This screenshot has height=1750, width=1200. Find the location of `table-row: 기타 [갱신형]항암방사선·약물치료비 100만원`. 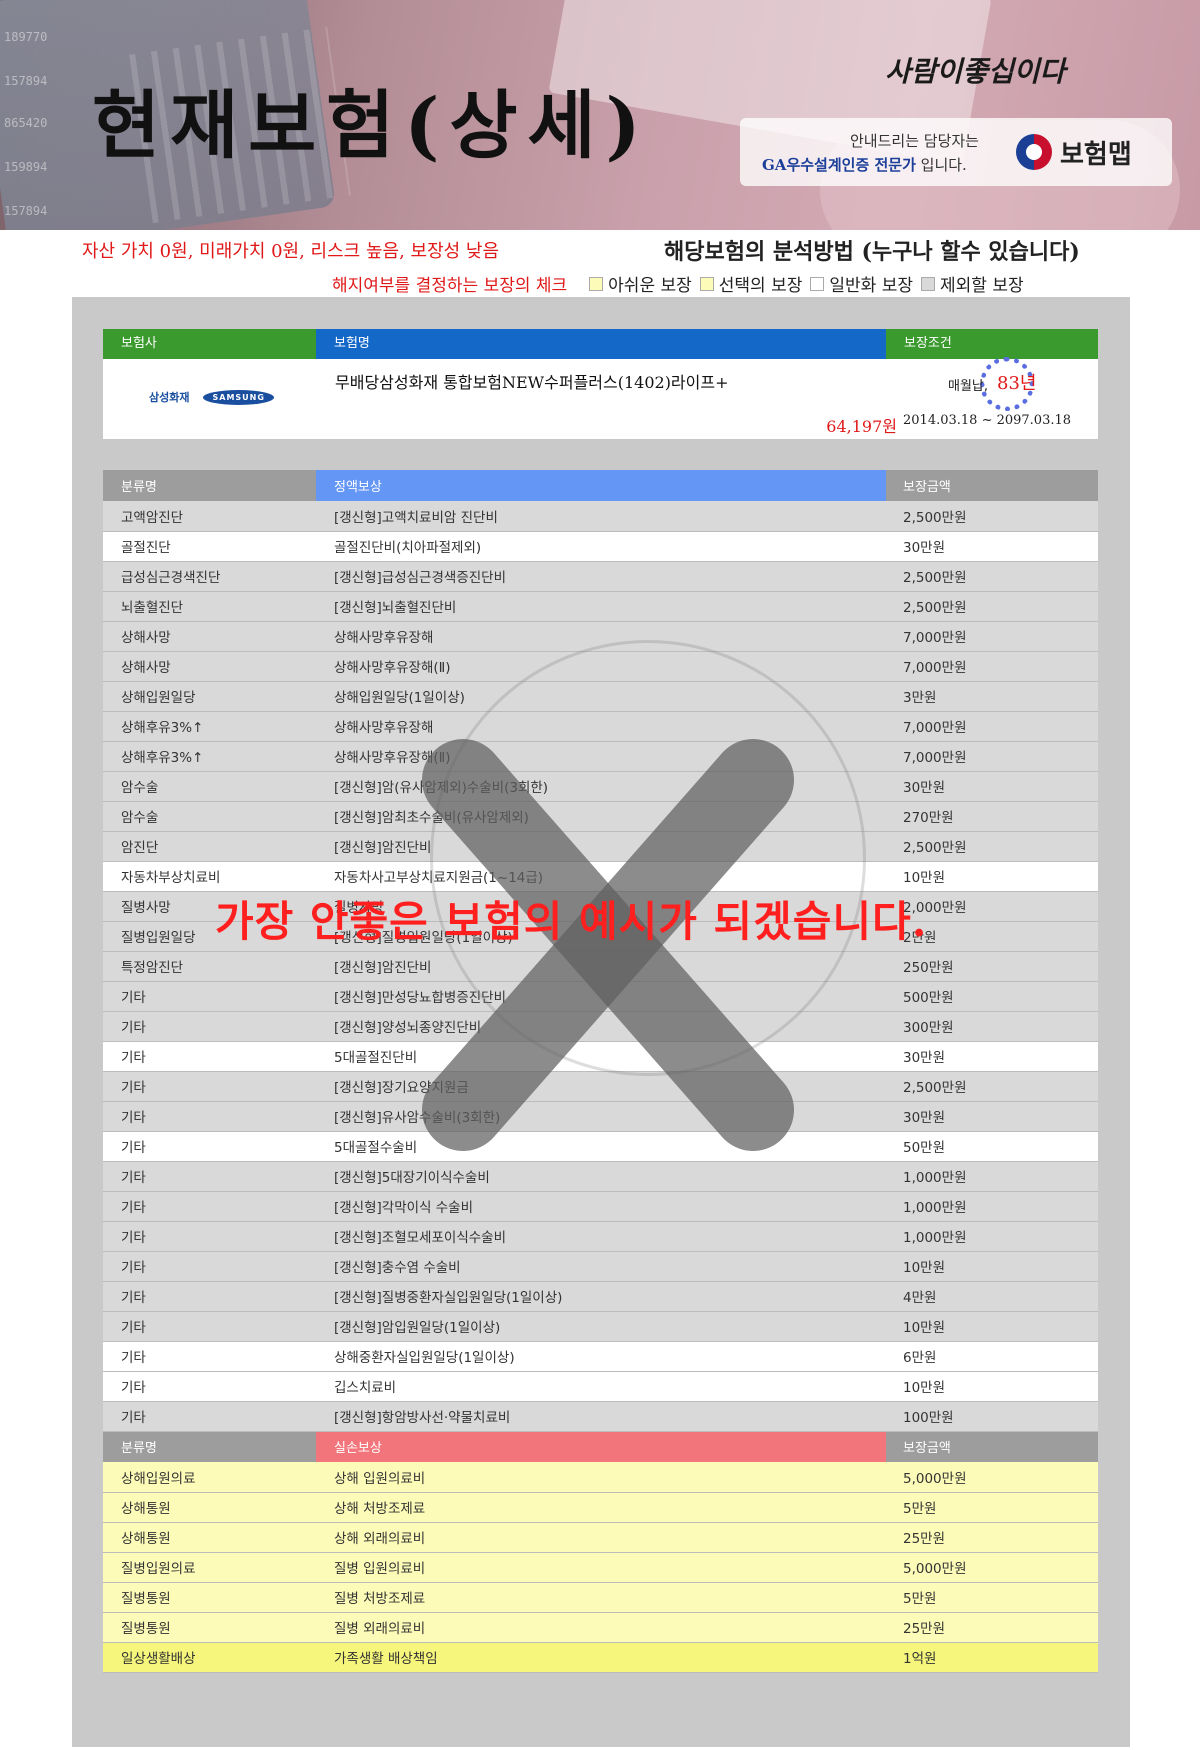

table-row: 기타 [갱신형]항암방사선·약물치료비 100만원 is located at coordinates (600, 1416).